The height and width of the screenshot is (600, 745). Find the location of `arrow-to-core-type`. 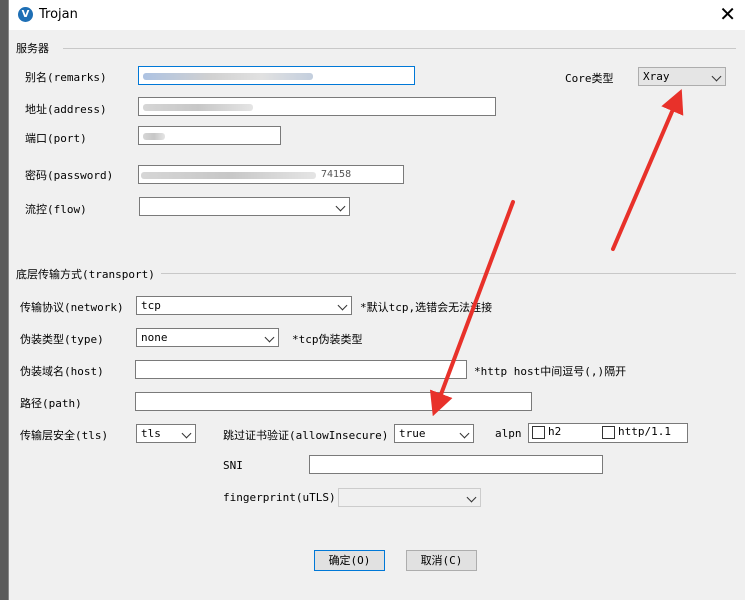

arrow-to-core-type is located at coordinates (647, 169).